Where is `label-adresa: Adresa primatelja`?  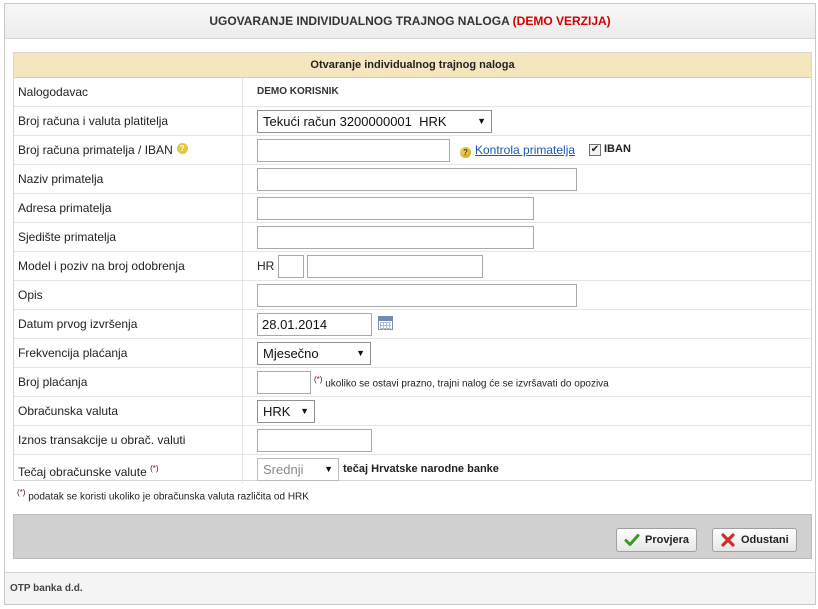
label-adresa: Adresa primatelja is located at coordinates (130, 208).